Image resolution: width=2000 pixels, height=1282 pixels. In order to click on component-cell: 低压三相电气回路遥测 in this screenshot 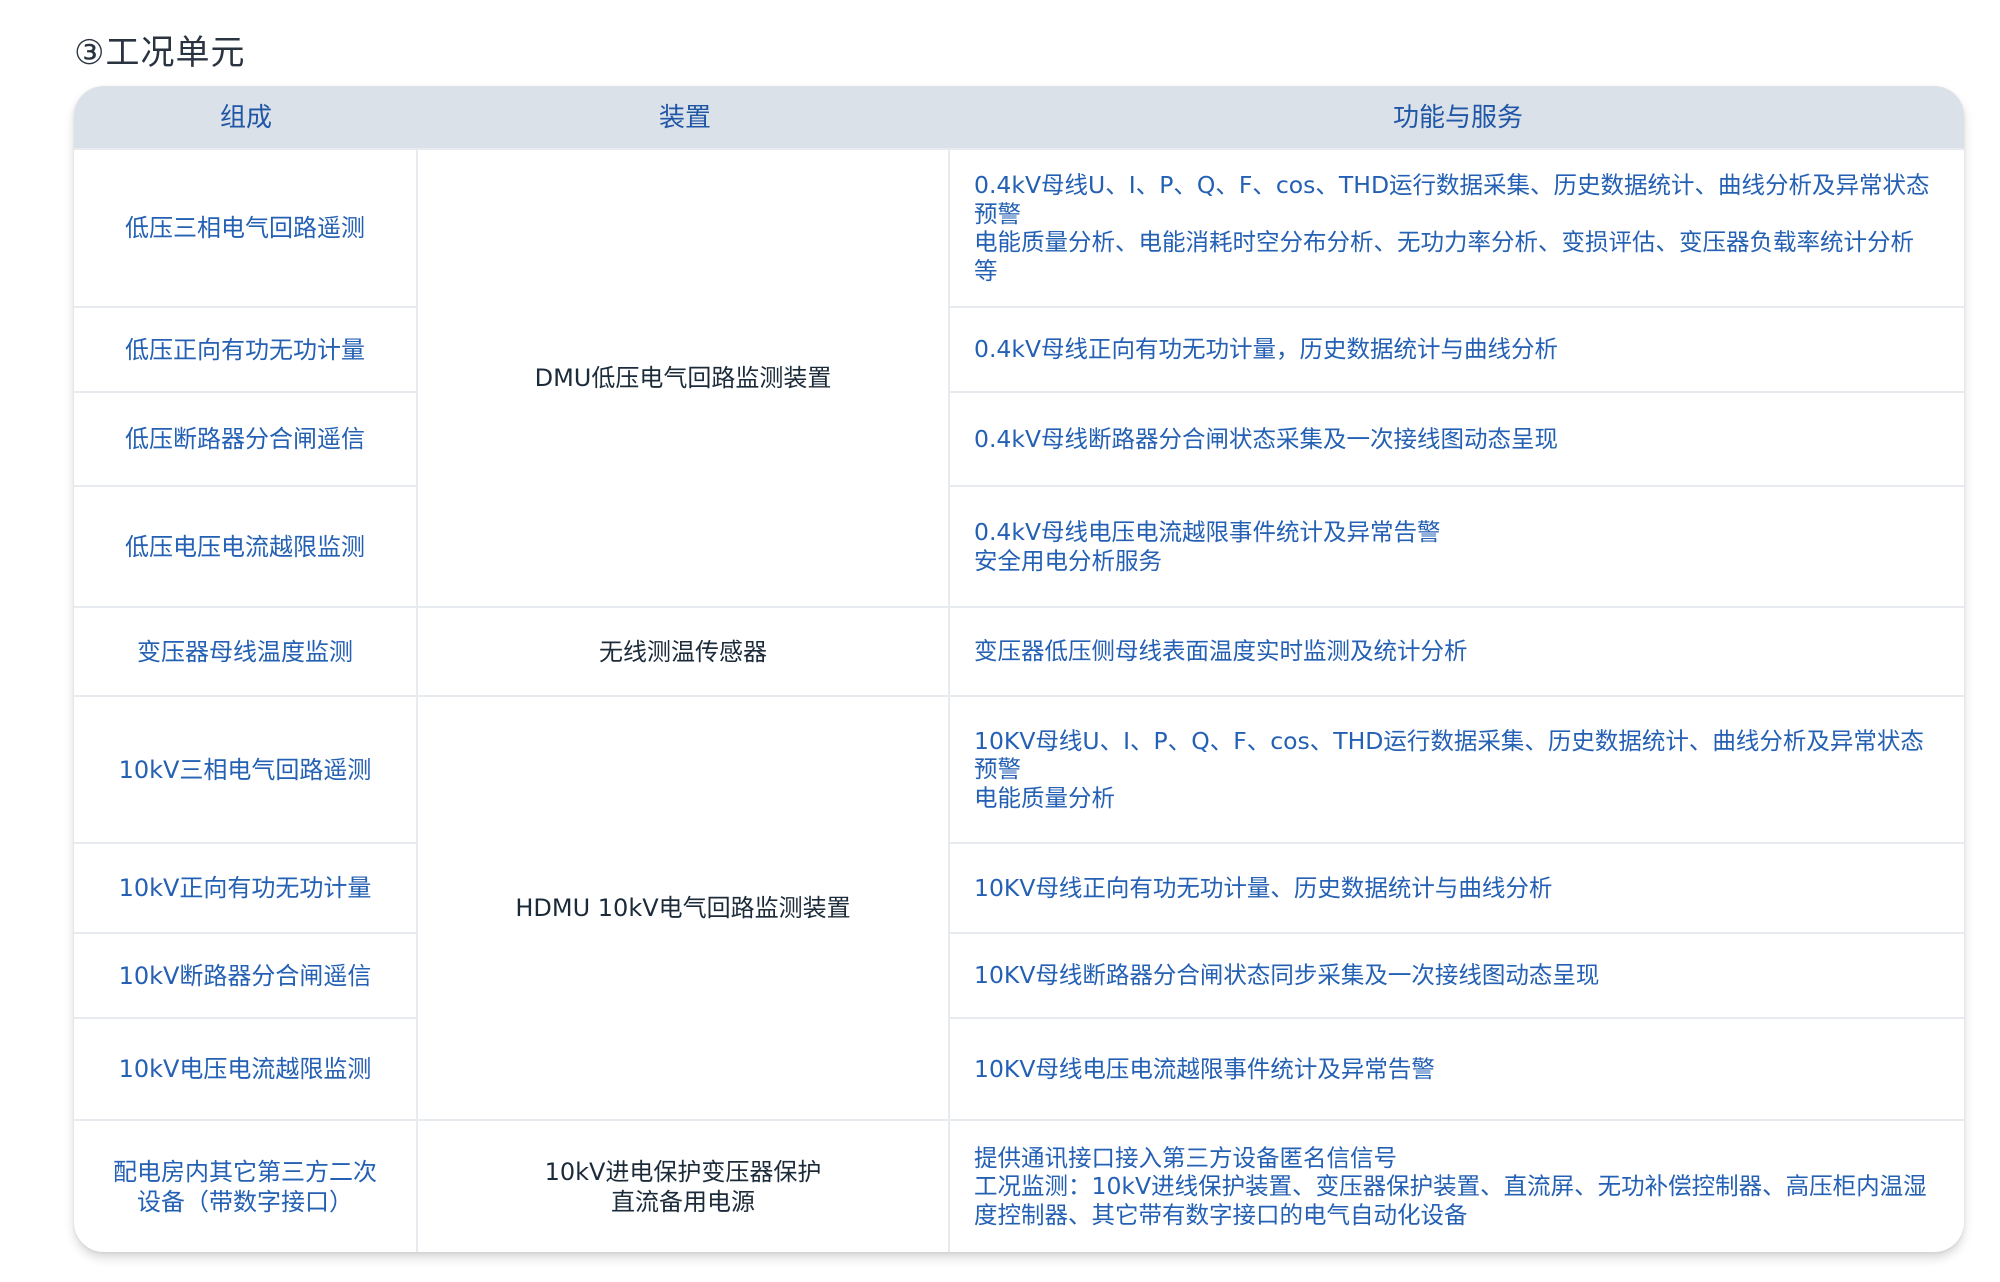, I will do `click(245, 228)`.